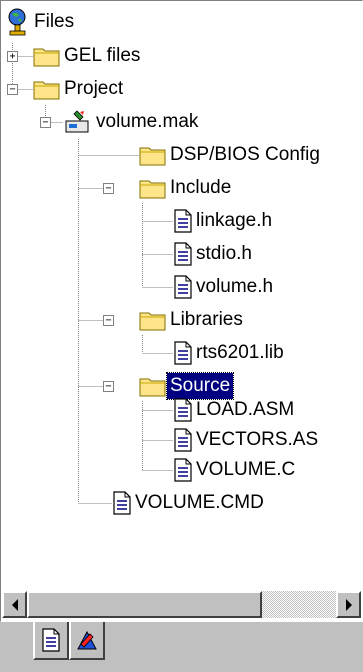 Image resolution: width=363 pixels, height=672 pixels. I want to click on tree-item-volume-mak: volume.mak, so click(132, 122).